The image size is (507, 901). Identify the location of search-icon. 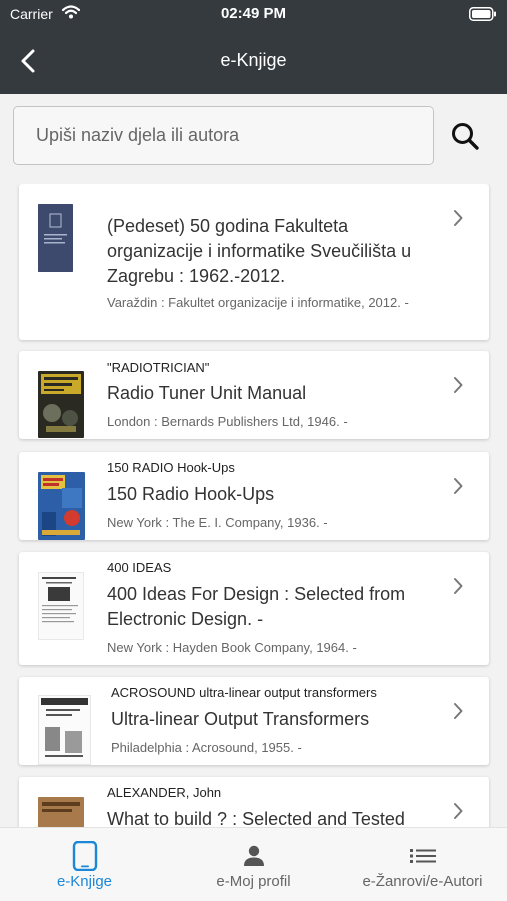
(466, 137).